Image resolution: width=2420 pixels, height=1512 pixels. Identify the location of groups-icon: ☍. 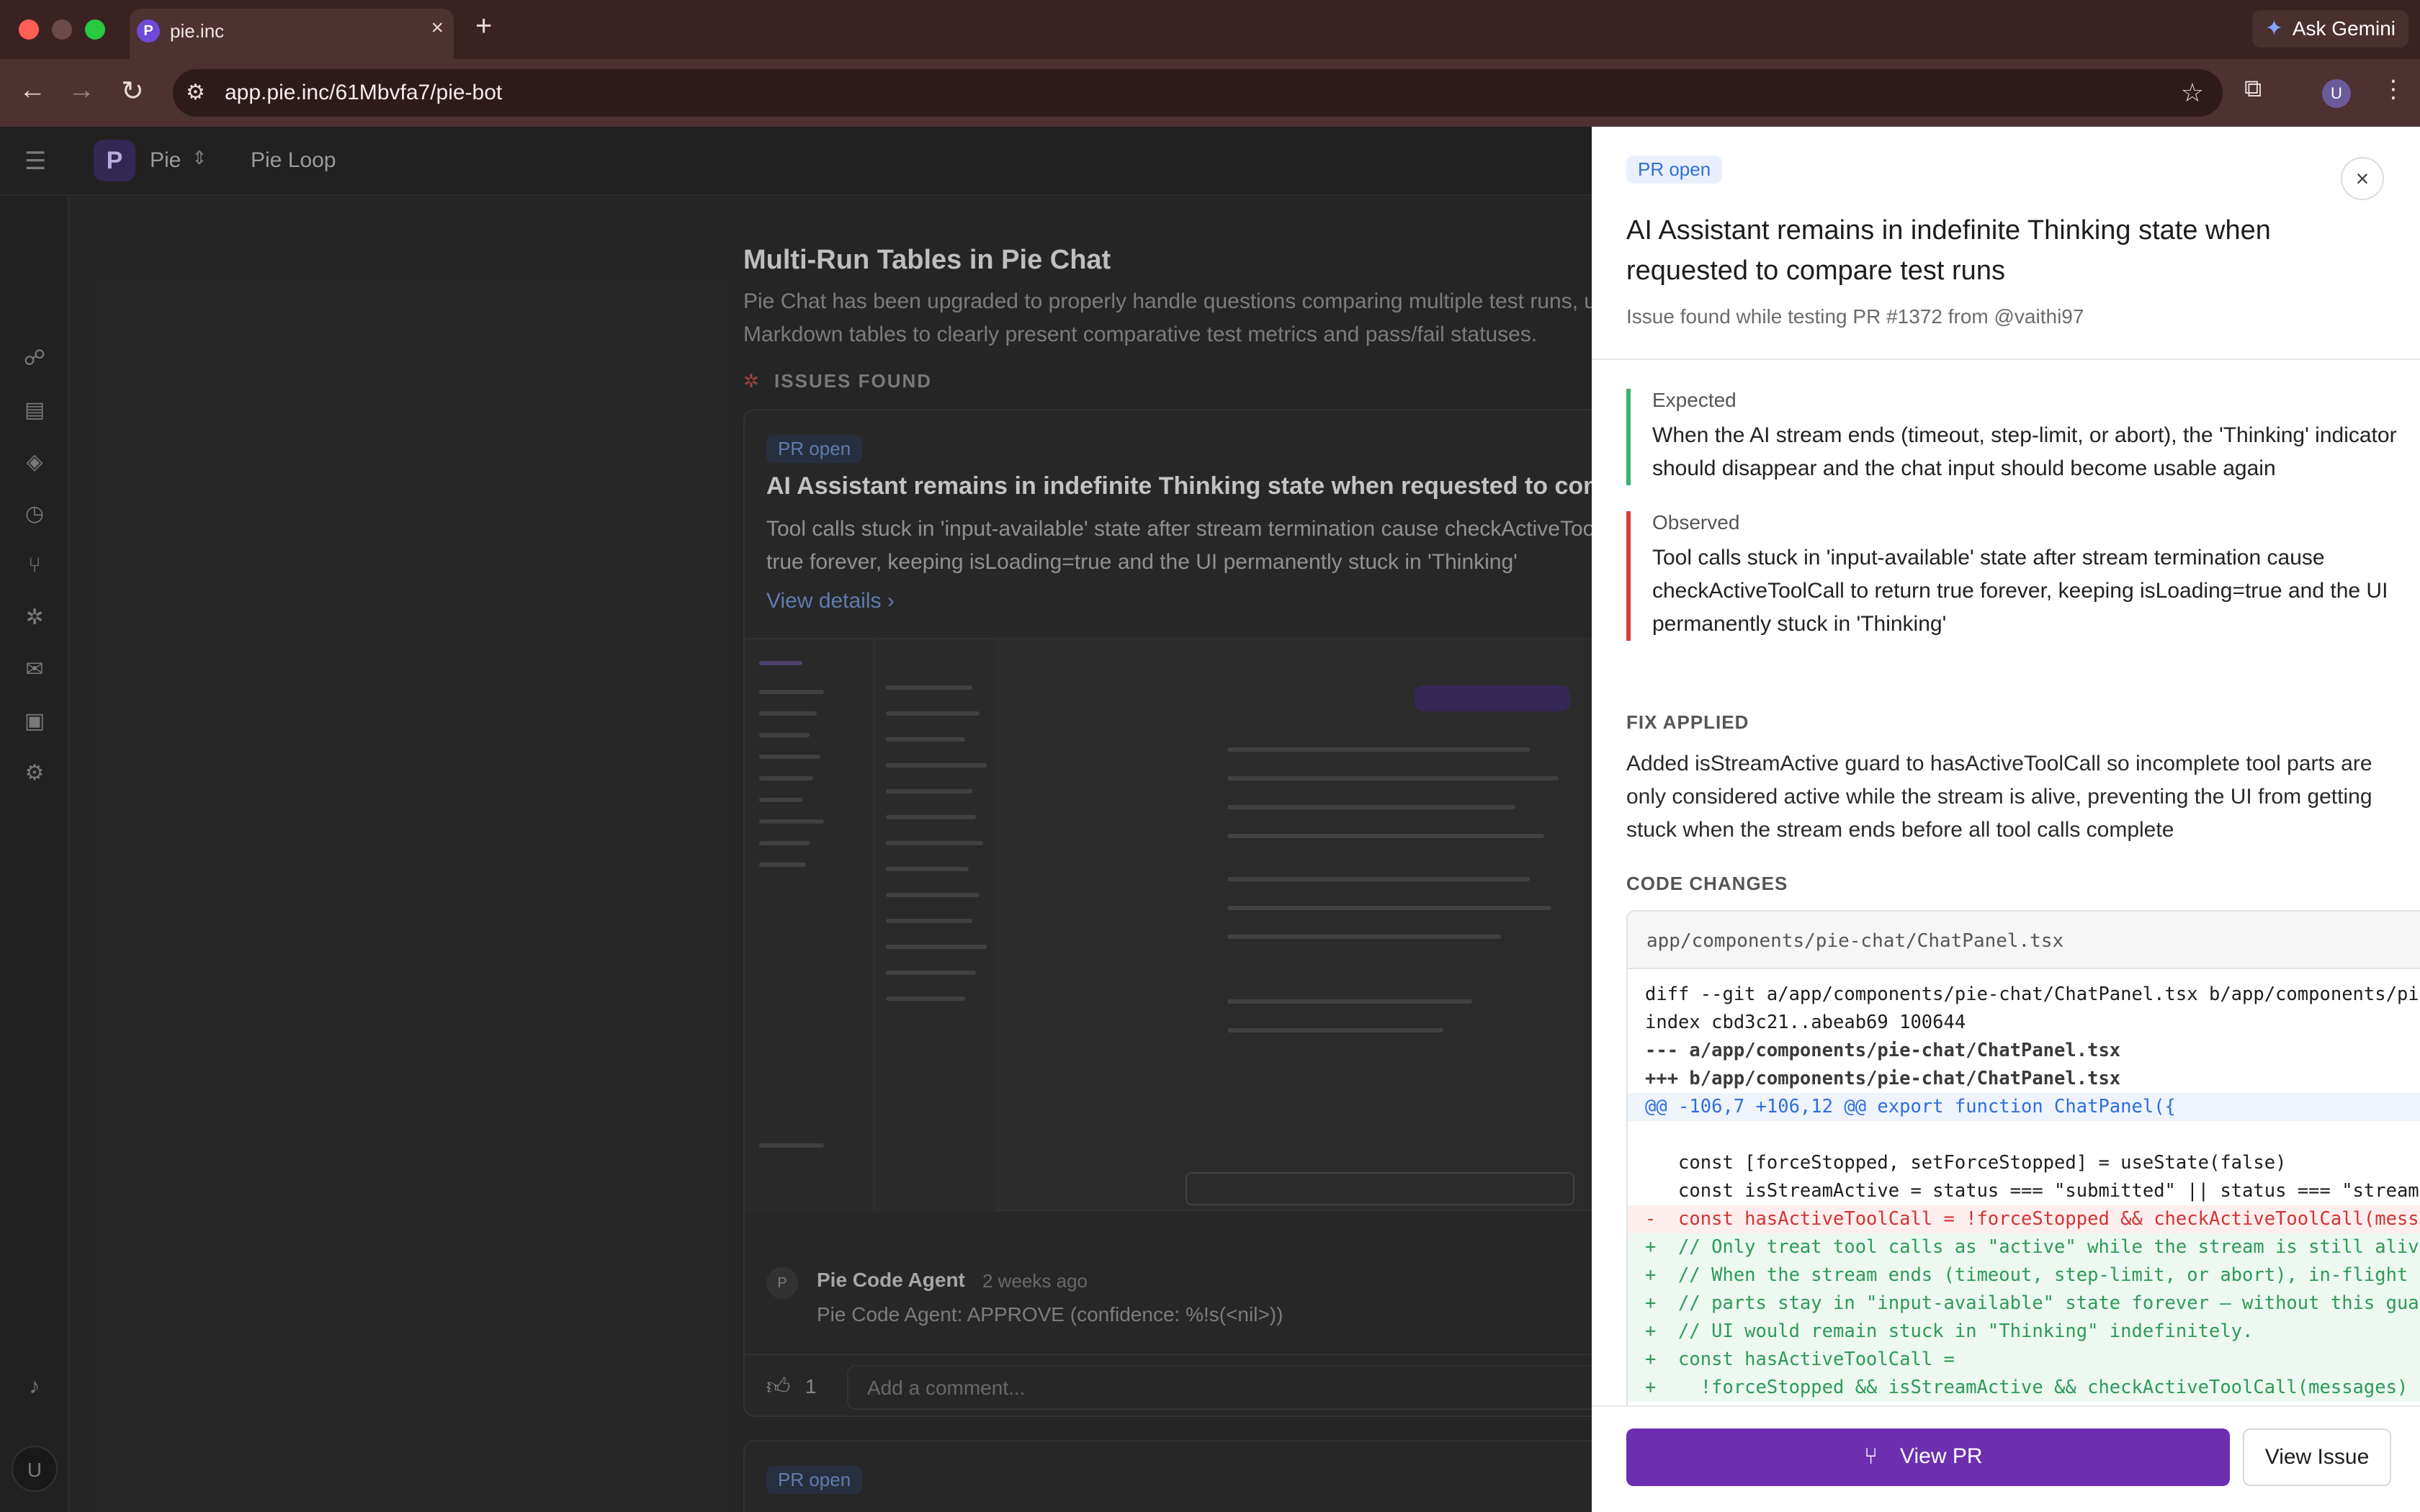
(35, 359).